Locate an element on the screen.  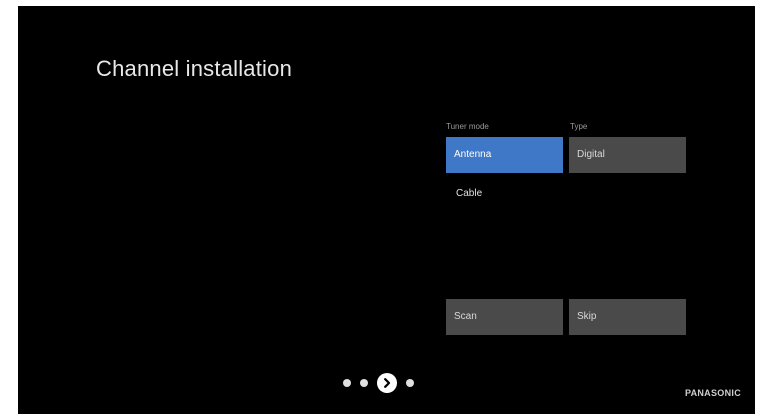
type-label: Type is located at coordinates (579, 126).